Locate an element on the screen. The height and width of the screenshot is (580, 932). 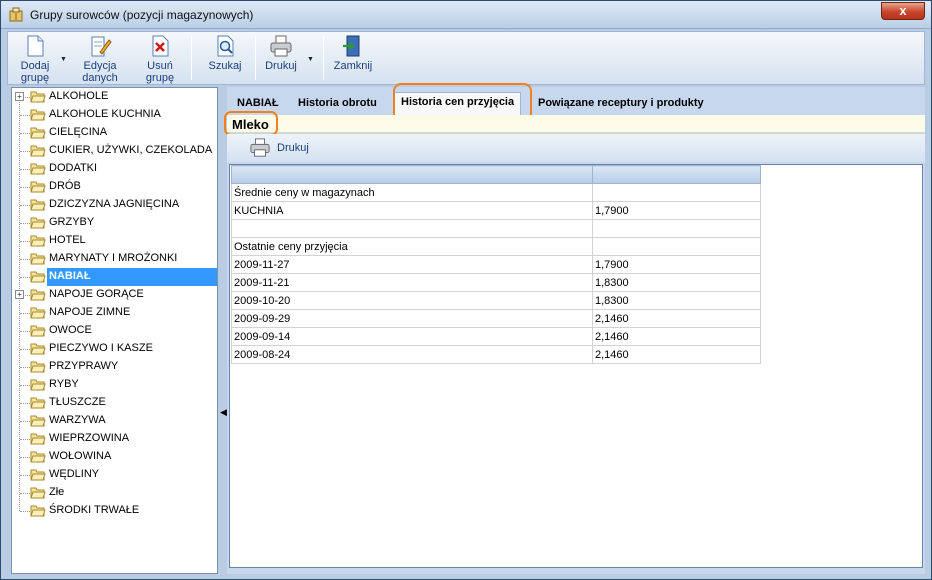
table-row: 2009-09-29 2,1460 is located at coordinates (496, 318).